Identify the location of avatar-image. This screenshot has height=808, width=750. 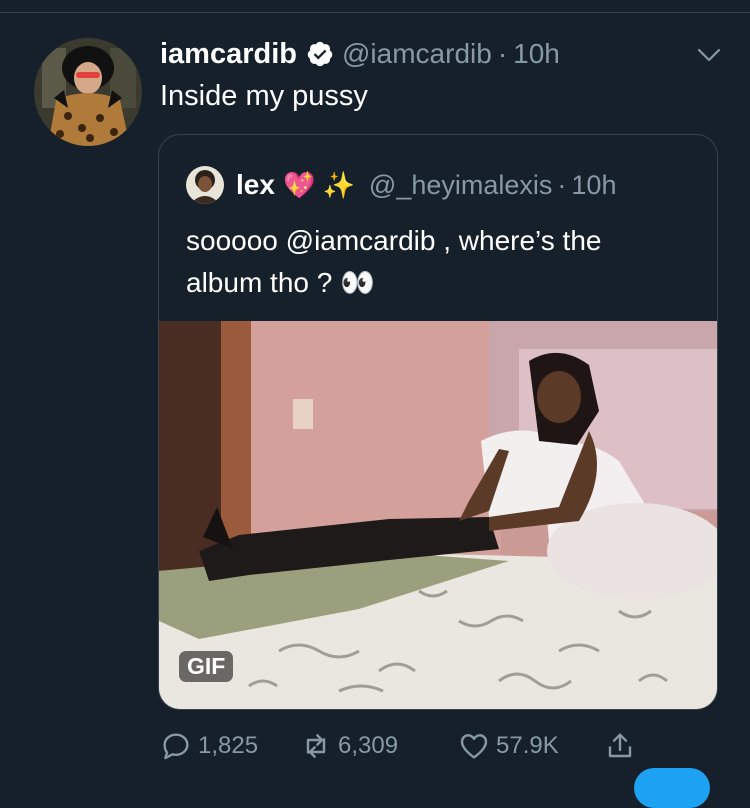
(88, 92).